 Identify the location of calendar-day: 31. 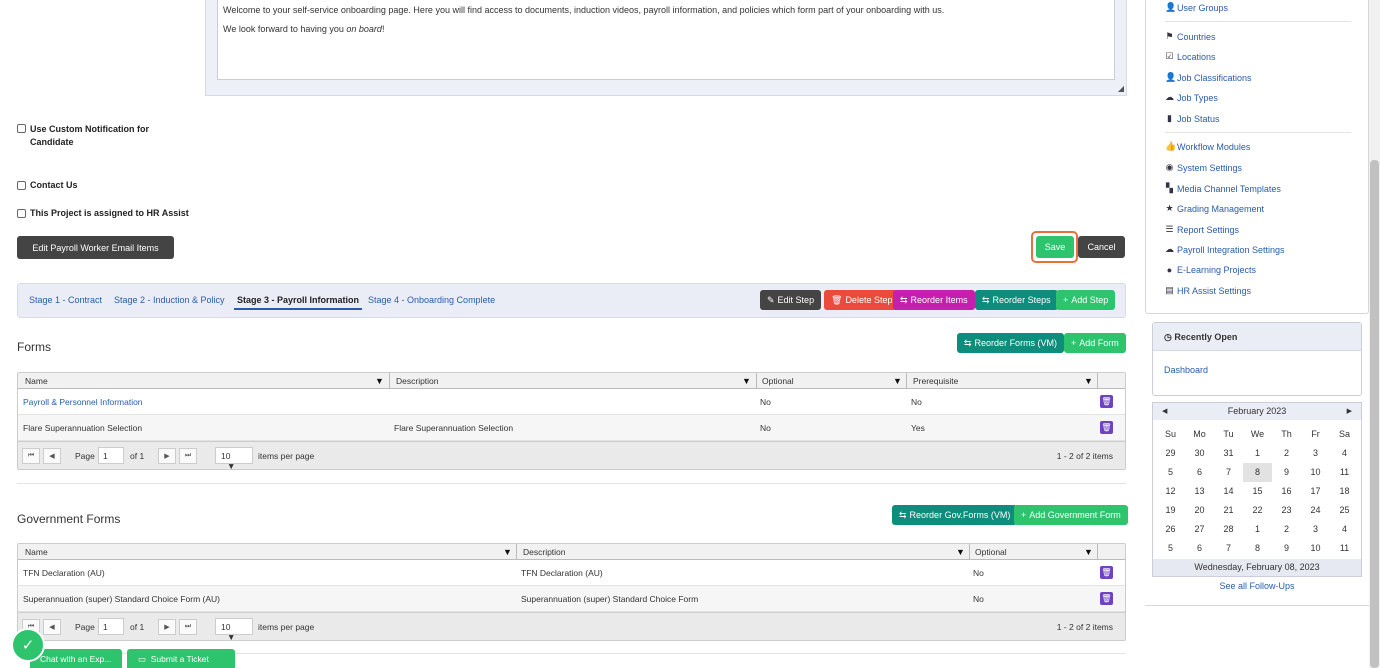
(1228, 453).